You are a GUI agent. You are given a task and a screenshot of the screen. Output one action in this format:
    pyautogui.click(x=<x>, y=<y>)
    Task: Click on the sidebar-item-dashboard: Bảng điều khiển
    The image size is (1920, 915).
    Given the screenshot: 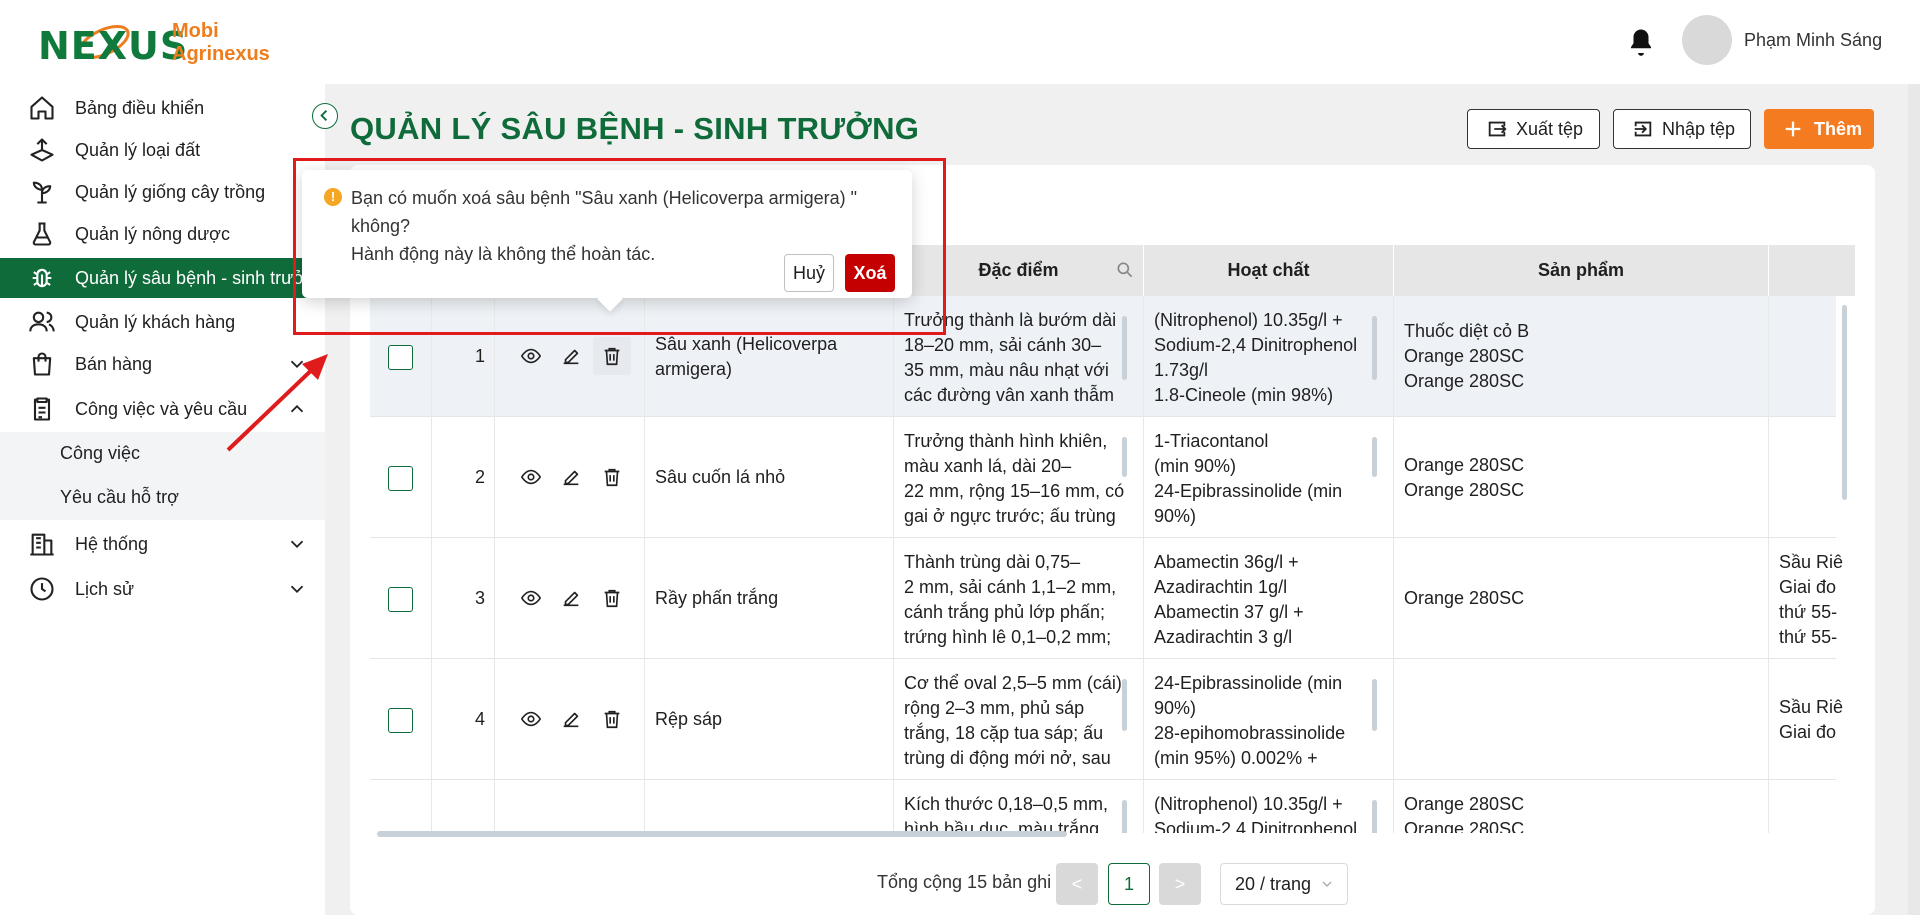 What is the action you would take?
    pyautogui.click(x=162, y=108)
    